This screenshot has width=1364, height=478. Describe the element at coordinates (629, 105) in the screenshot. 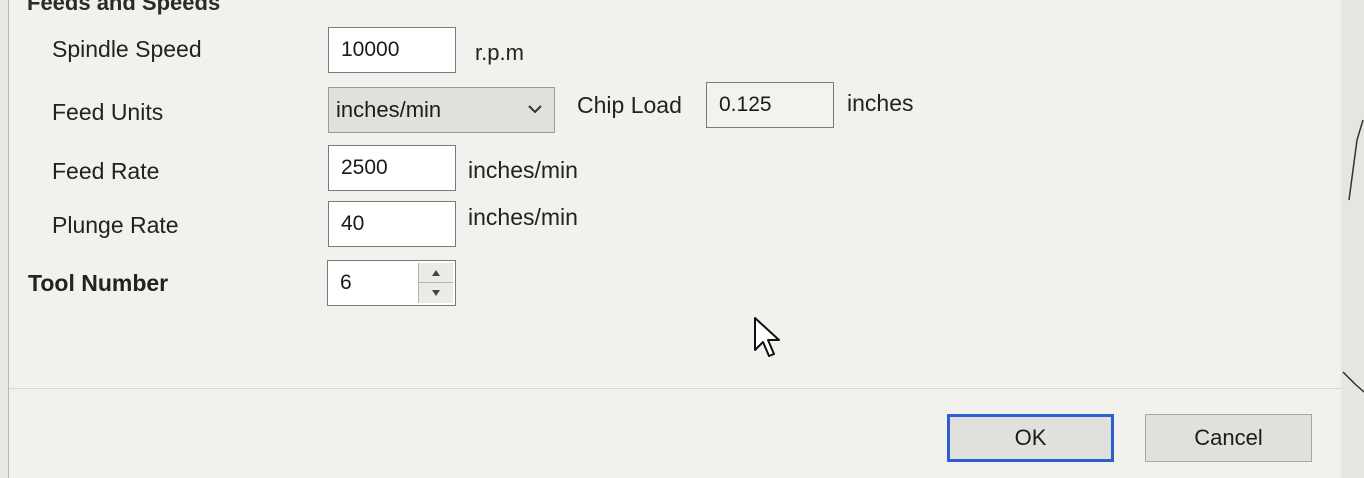

I see `chip-load-label: Chip Load` at that location.